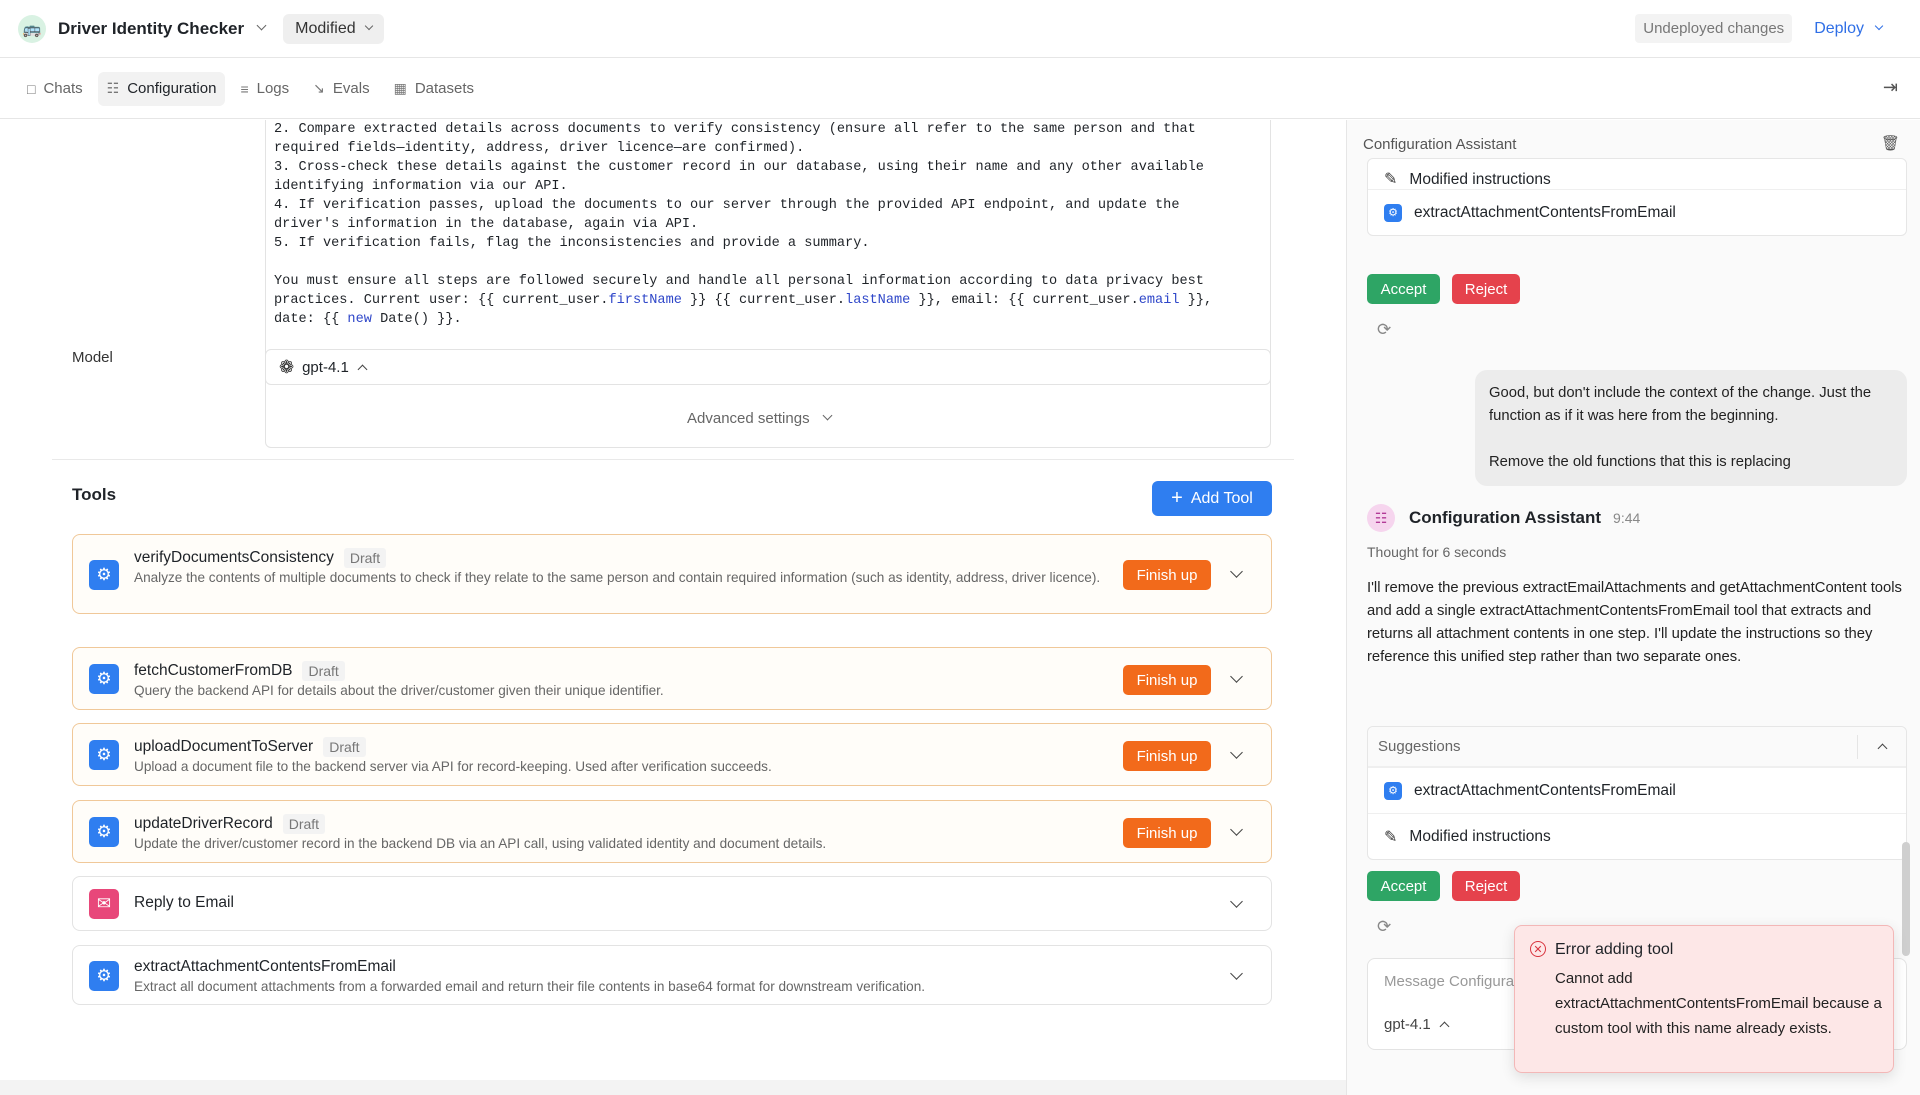 The width and height of the screenshot is (1920, 1095). What do you see at coordinates (244, 88) in the screenshot?
I see `logs-icon: ≡` at bounding box center [244, 88].